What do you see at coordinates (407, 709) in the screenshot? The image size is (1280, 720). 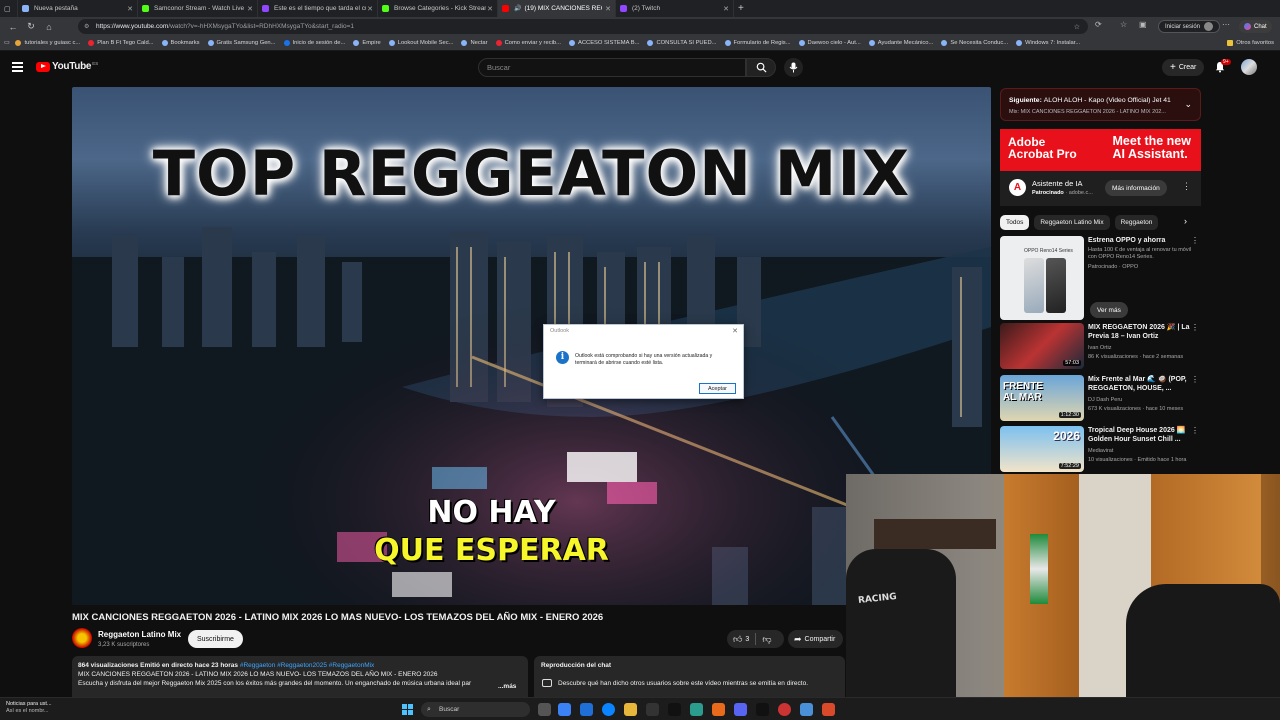 I see `windows-start-icon` at bounding box center [407, 709].